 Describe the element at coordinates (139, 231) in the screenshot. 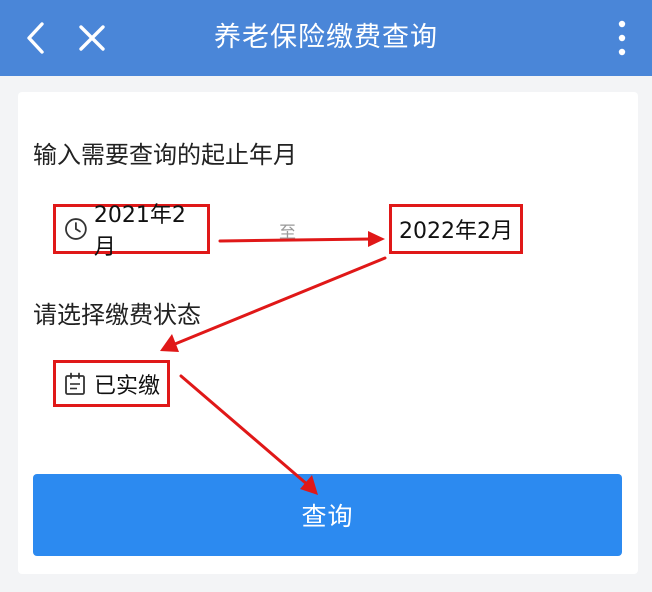

I see `start-date-value: 2021年2月` at that location.